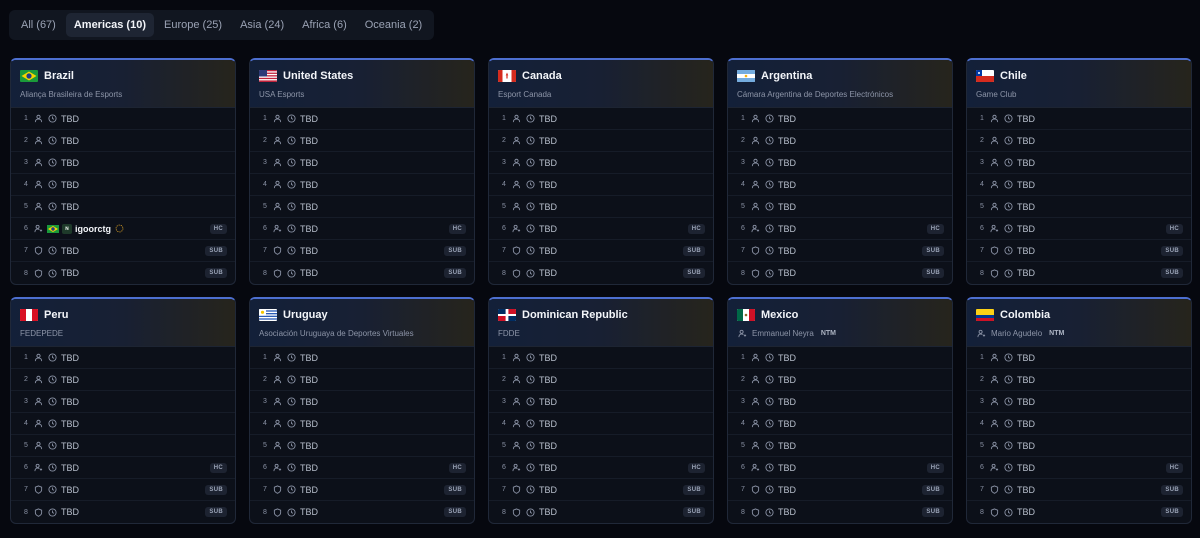 The width and height of the screenshot is (1200, 538). Describe the element at coordinates (109, 25) in the screenshot. I see `tab-americas: Americas (10)` at that location.